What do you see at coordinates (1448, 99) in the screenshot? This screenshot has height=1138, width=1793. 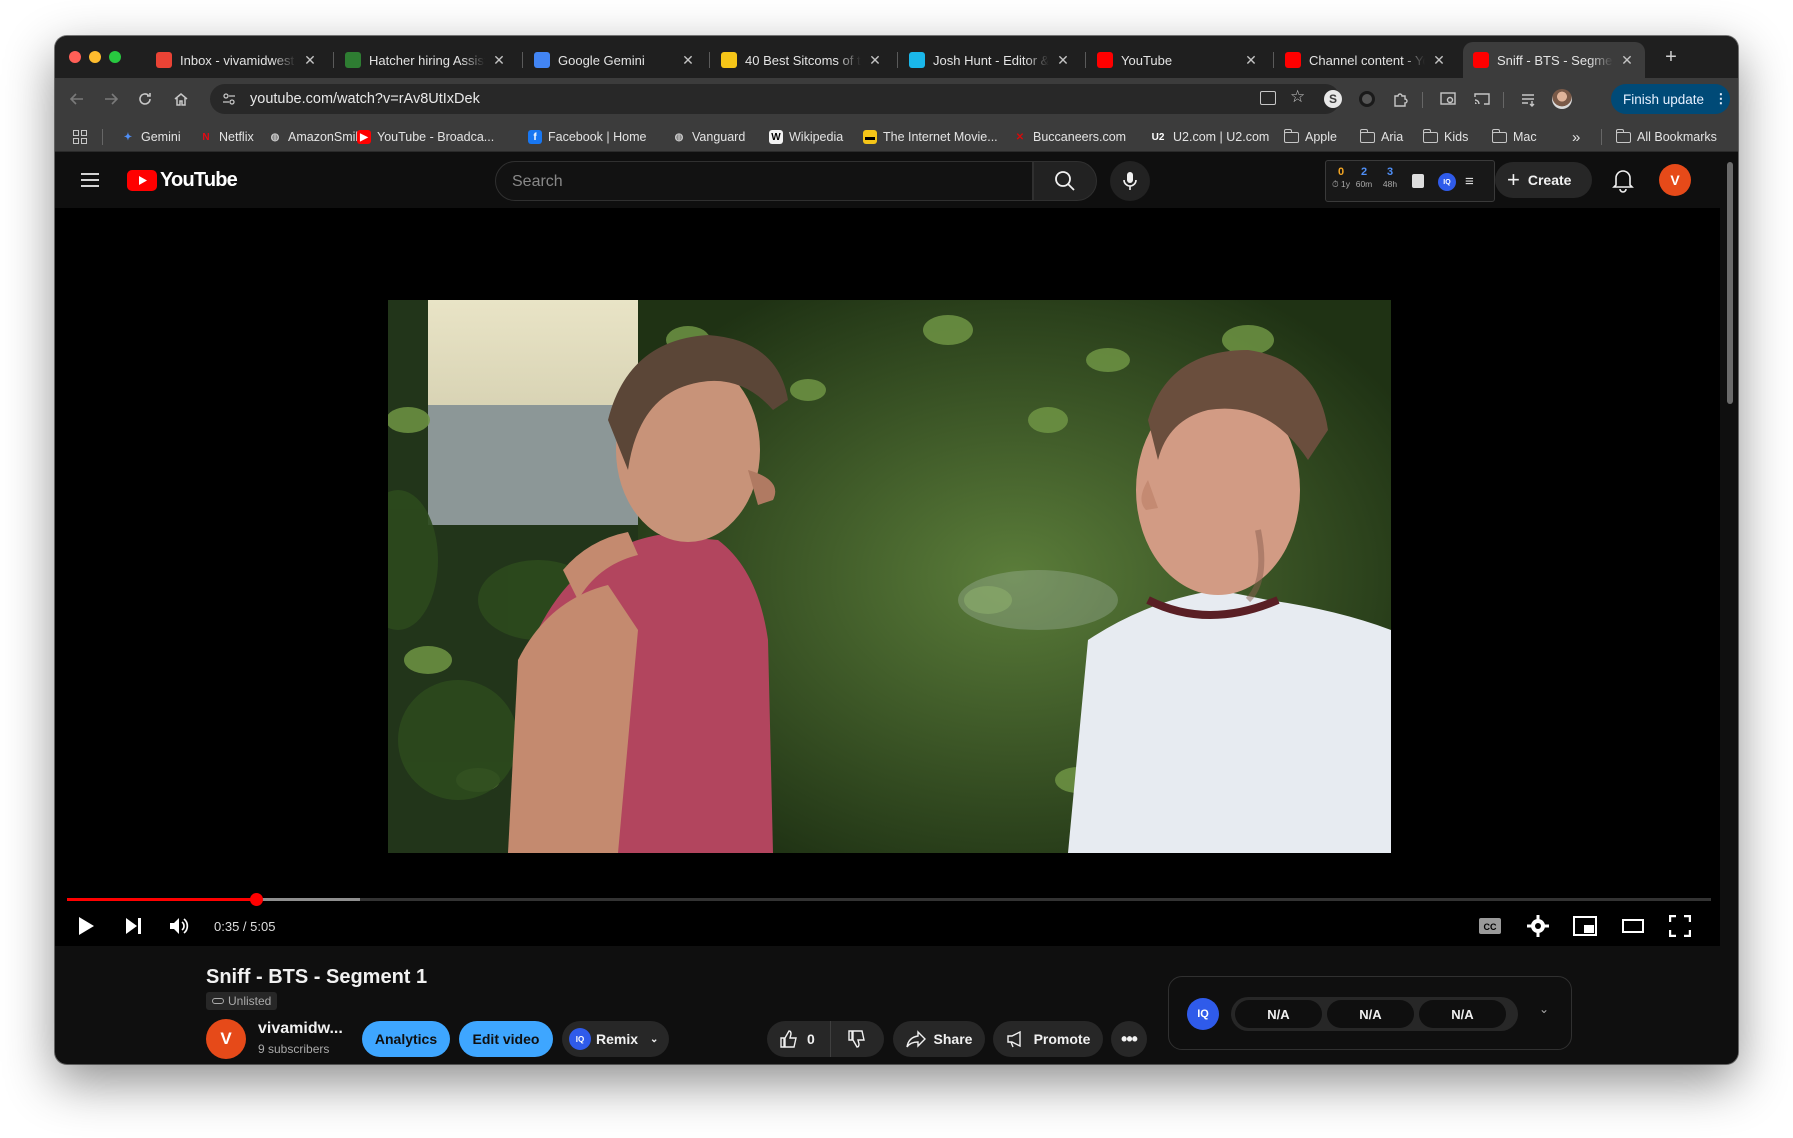 I see `tab-search-icon` at bounding box center [1448, 99].